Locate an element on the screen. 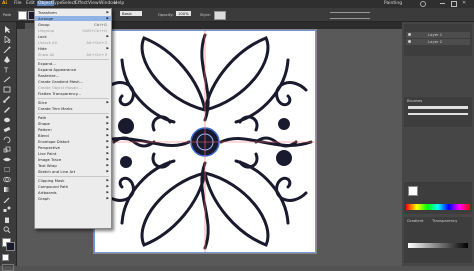  magic-wand-icon is located at coordinates (7, 49).